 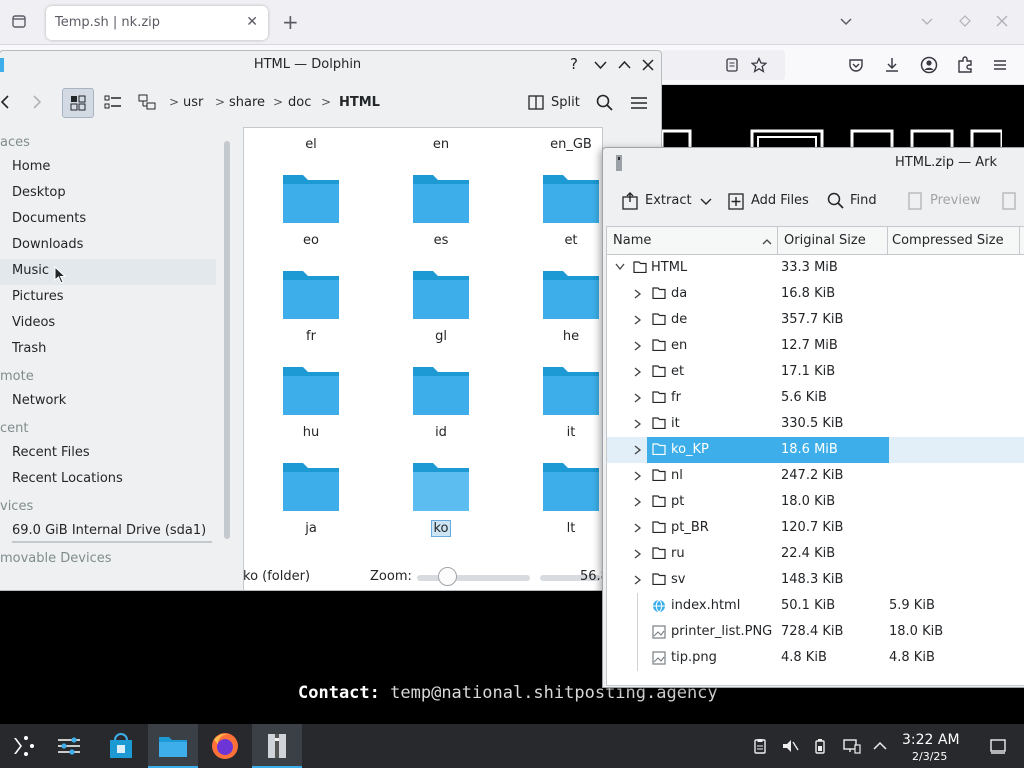 I want to click on close-icon, so click(x=648, y=65).